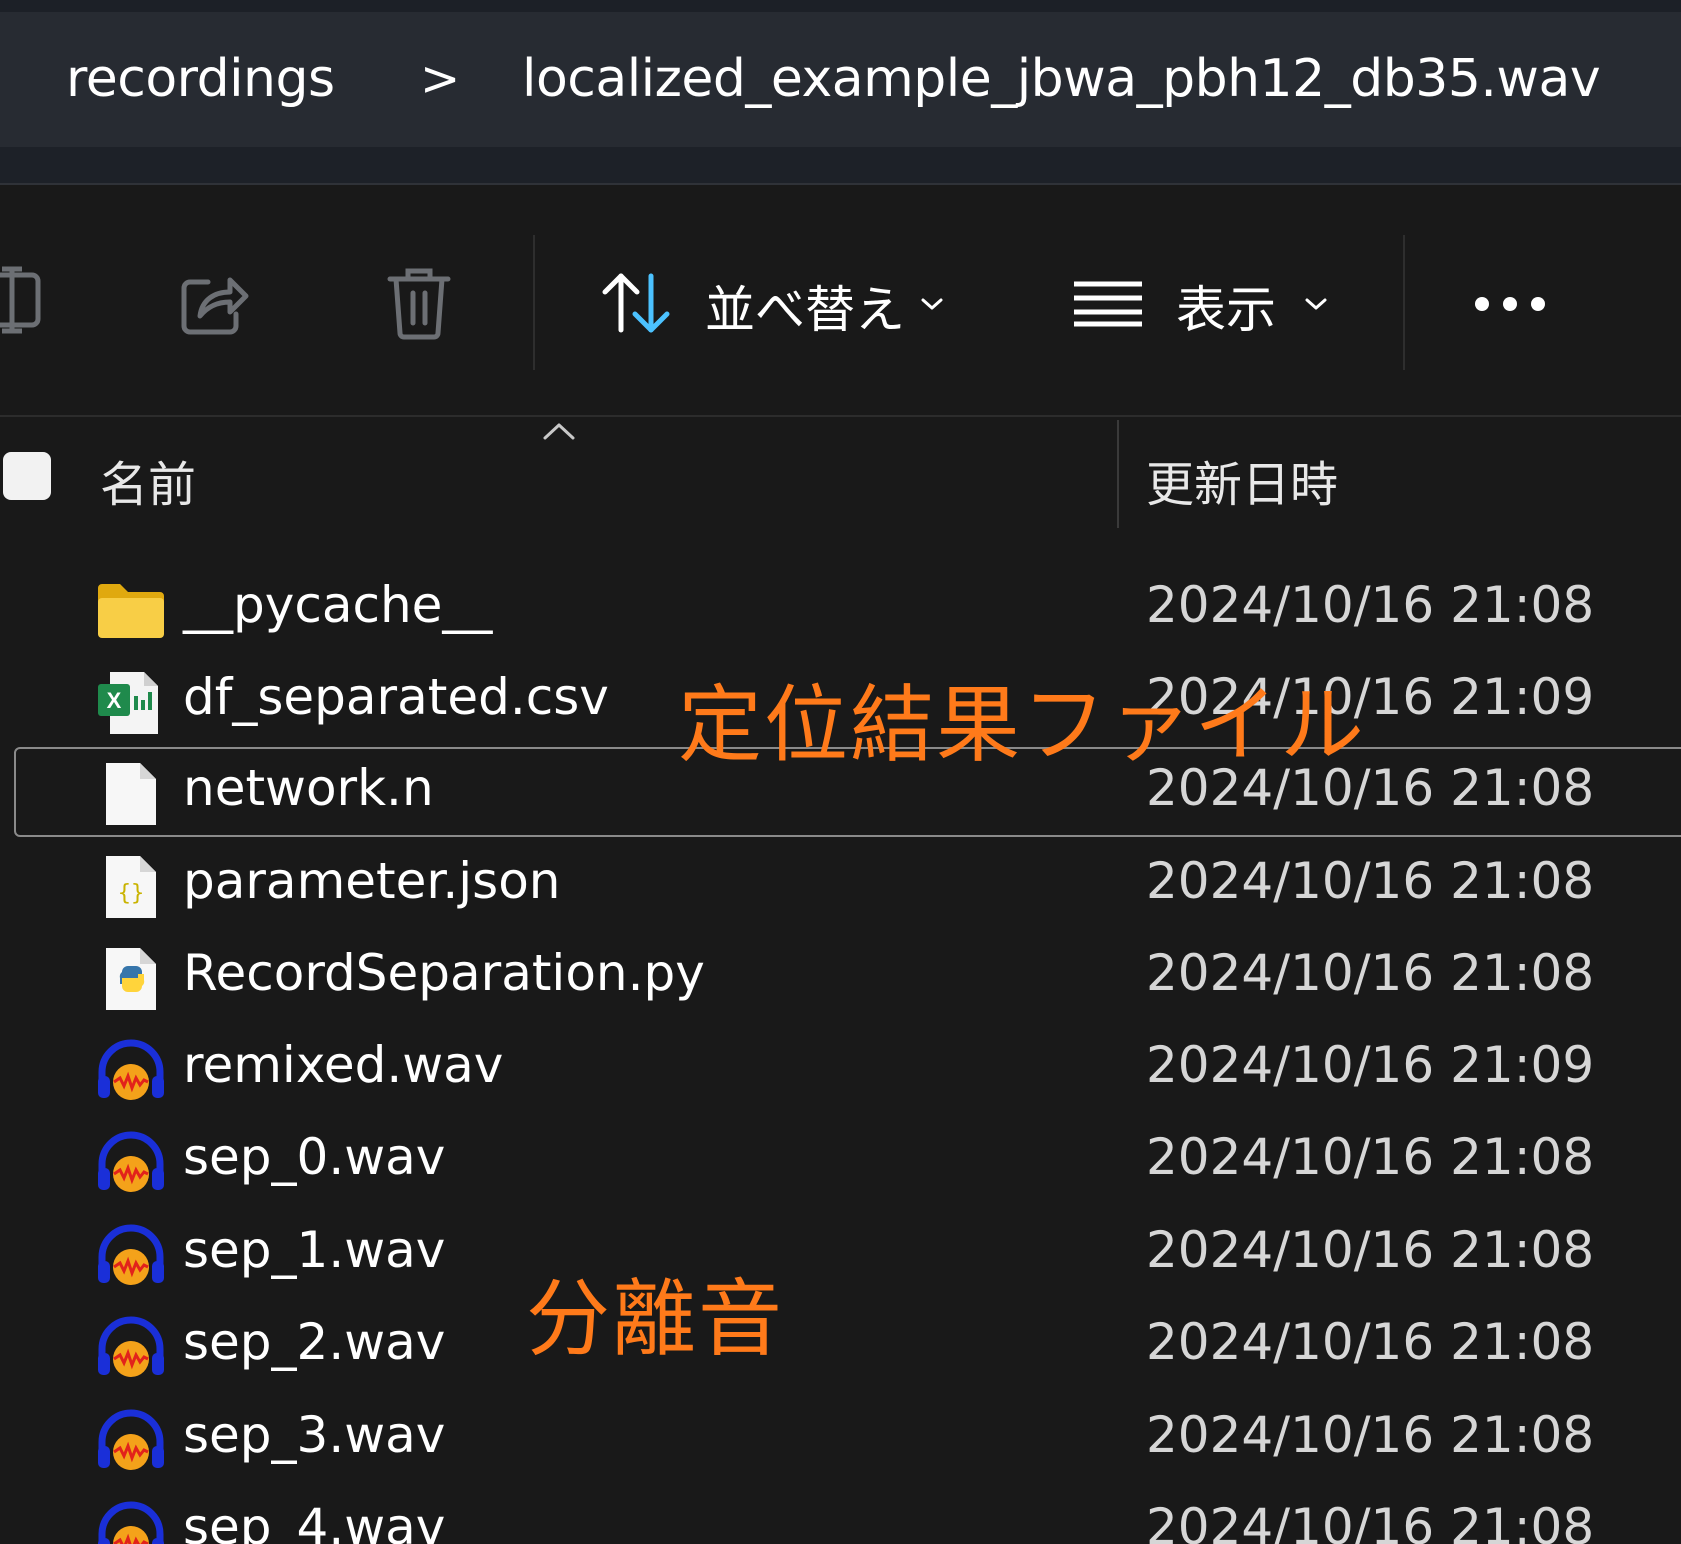 Image resolution: width=1681 pixels, height=1544 pixels. I want to click on file-icon, so click(131, 794).